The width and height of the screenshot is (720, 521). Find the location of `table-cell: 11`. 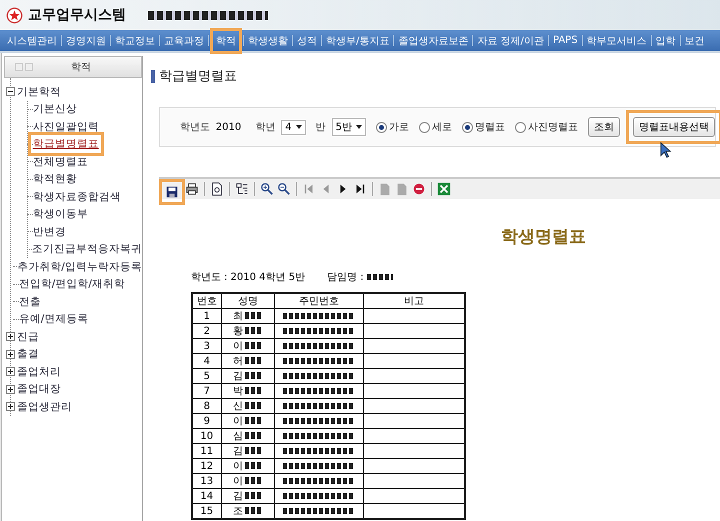

table-cell: 11 is located at coordinates (207, 451).